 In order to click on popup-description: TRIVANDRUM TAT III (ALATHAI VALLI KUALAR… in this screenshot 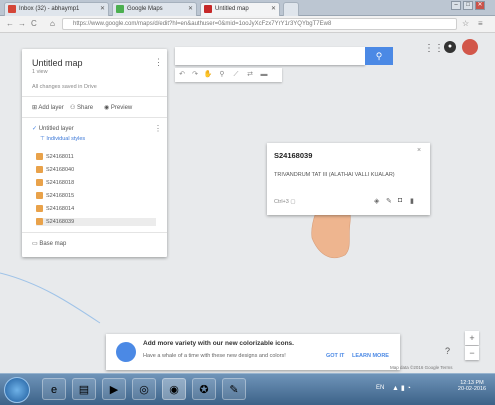, I will do `click(334, 175)`.